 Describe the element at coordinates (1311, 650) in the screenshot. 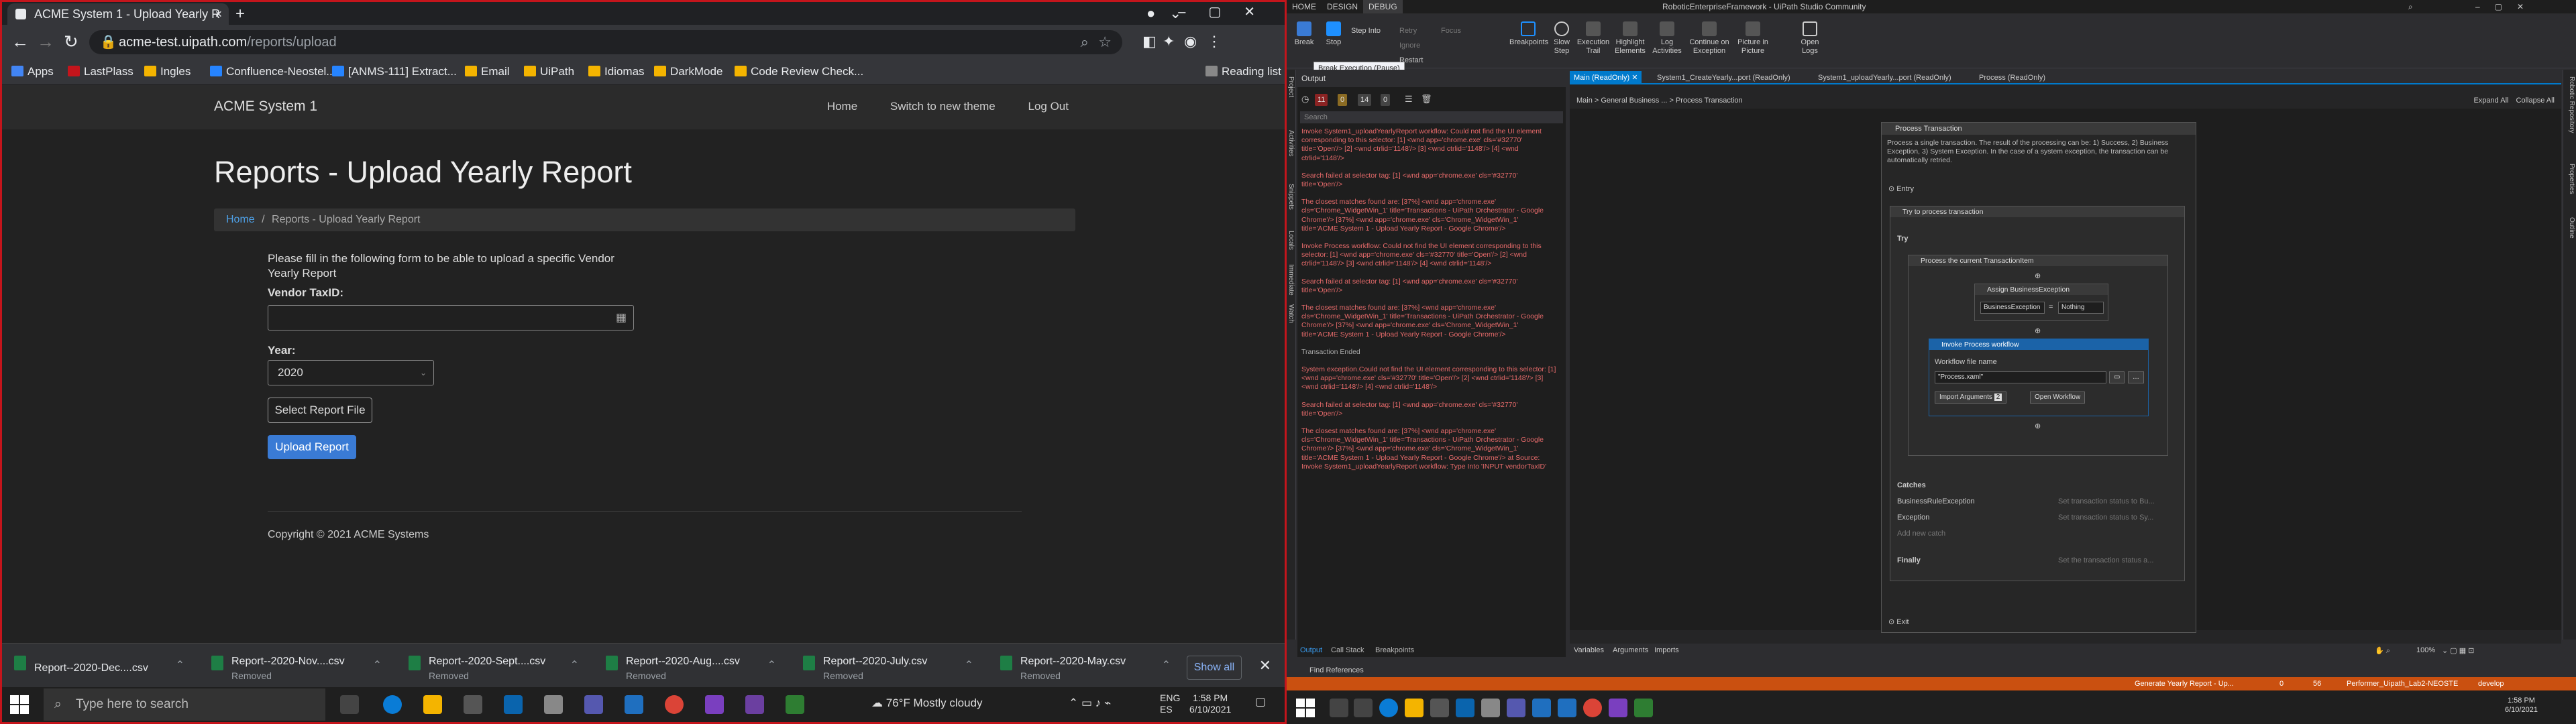

I see `tab-output: Output` at that location.